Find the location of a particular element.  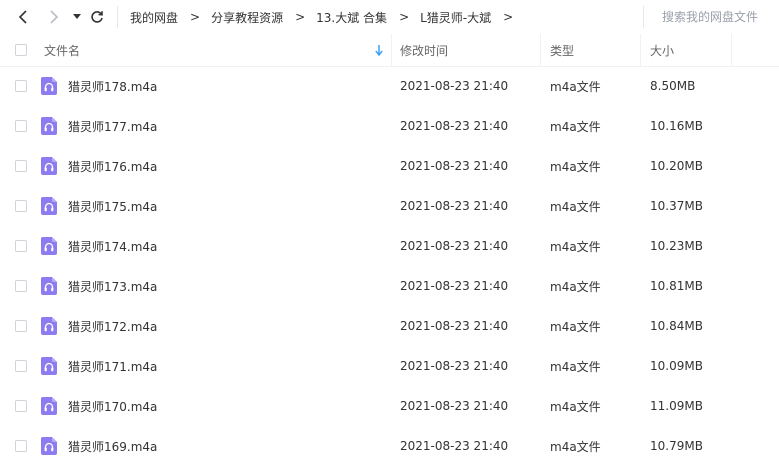

chevron-right-icon is located at coordinates (54, 17).